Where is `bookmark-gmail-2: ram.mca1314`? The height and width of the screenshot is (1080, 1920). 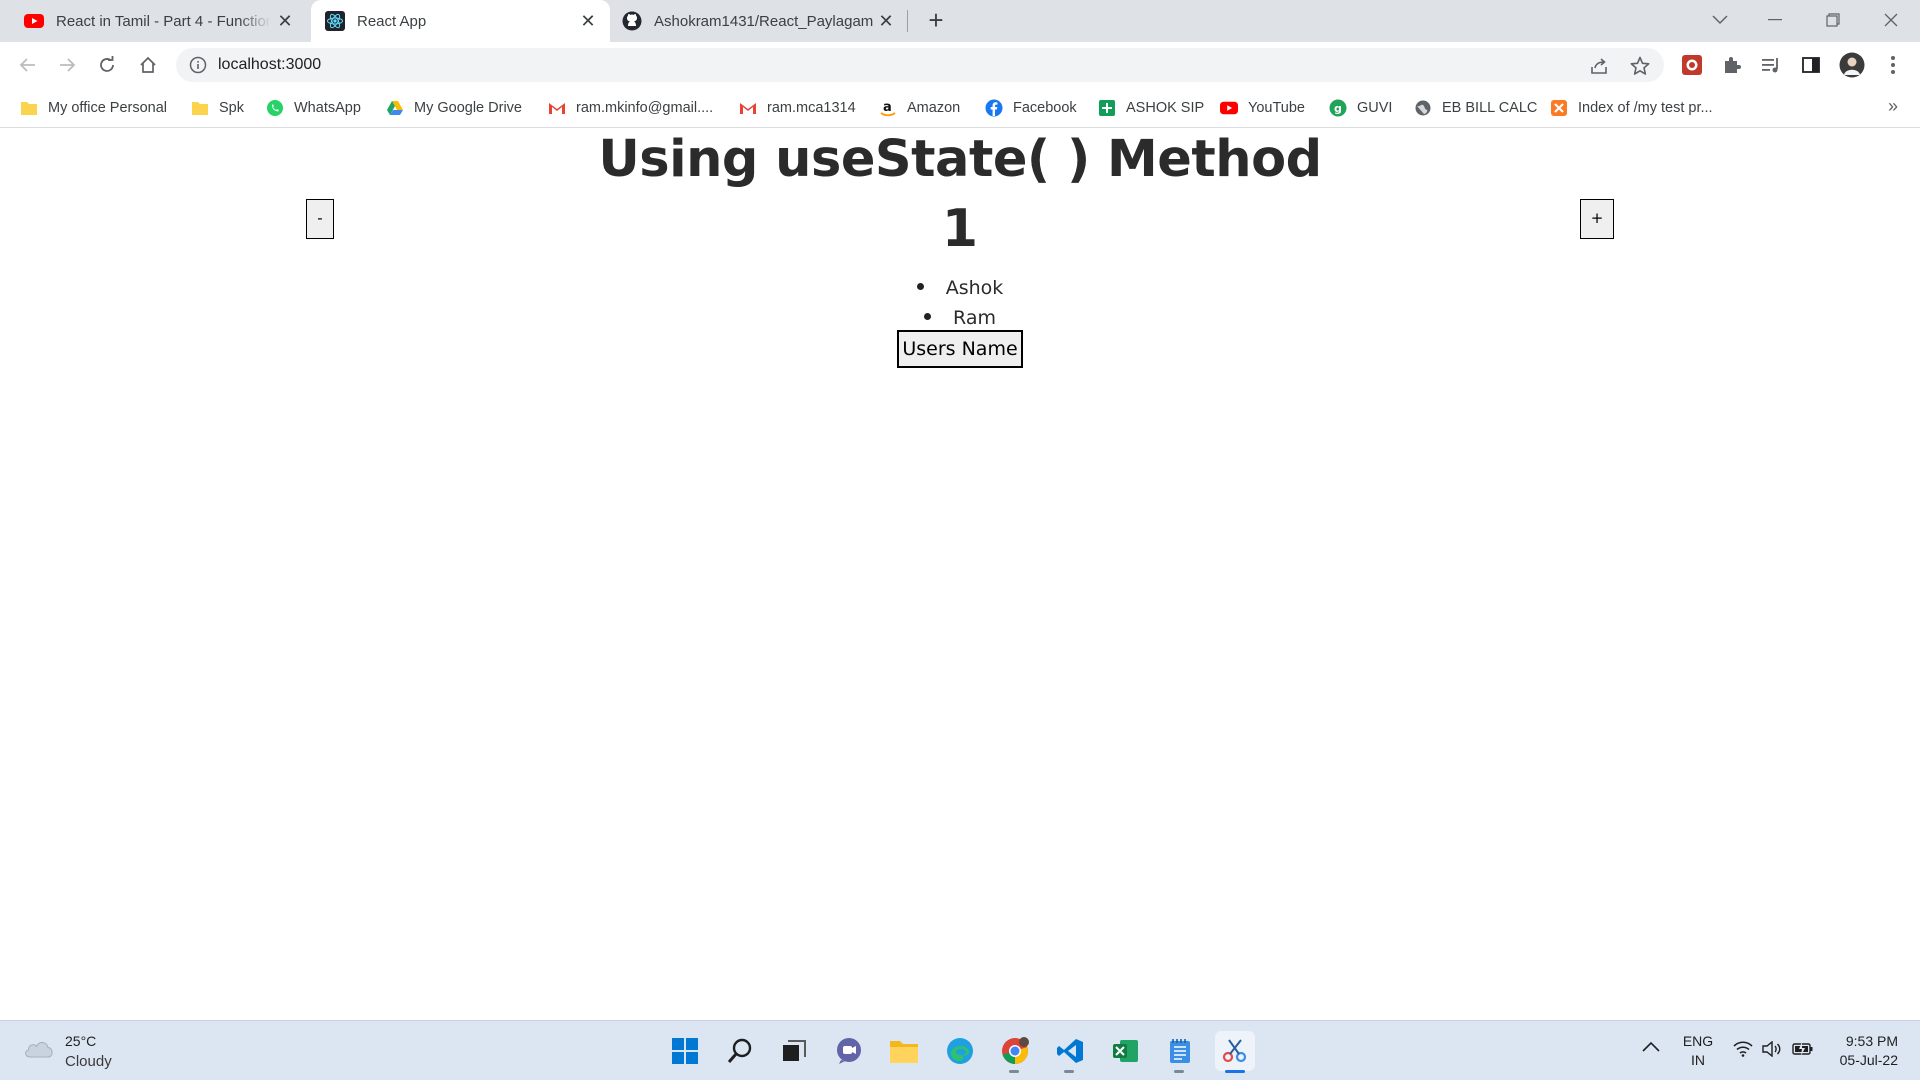
bookmark-gmail-2: ram.mca1314 is located at coordinates (797, 108).